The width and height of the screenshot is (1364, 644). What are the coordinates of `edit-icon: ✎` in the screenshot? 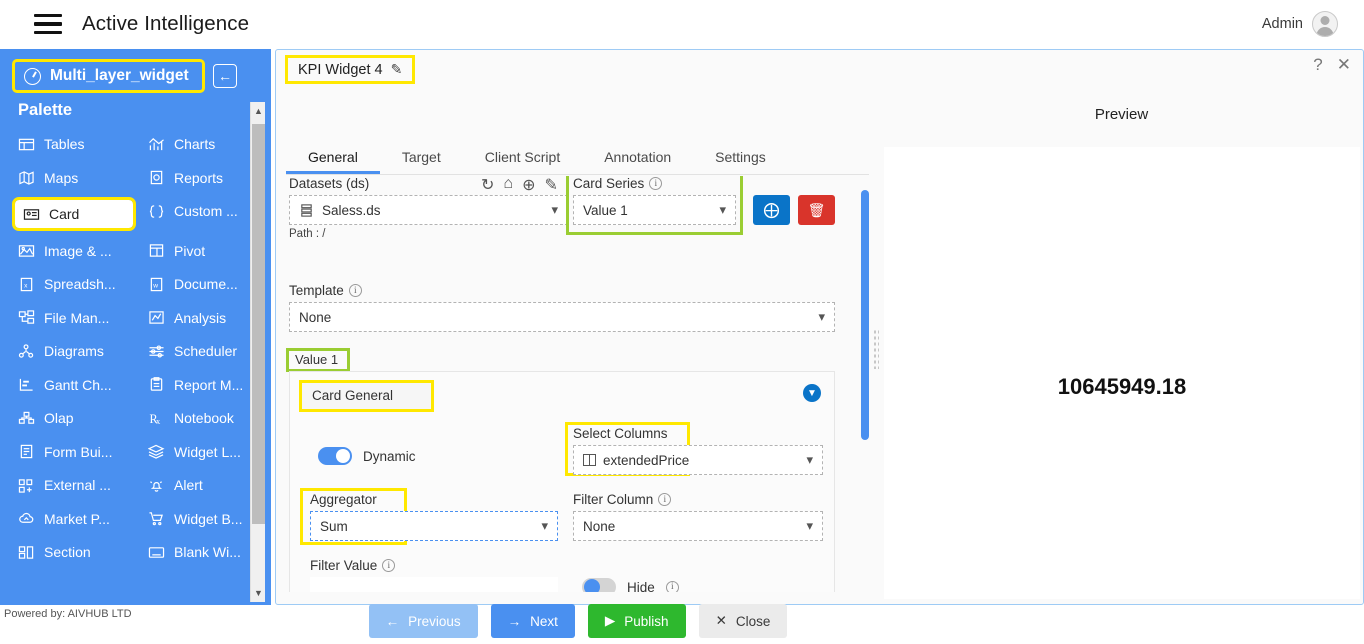 It's located at (550, 185).